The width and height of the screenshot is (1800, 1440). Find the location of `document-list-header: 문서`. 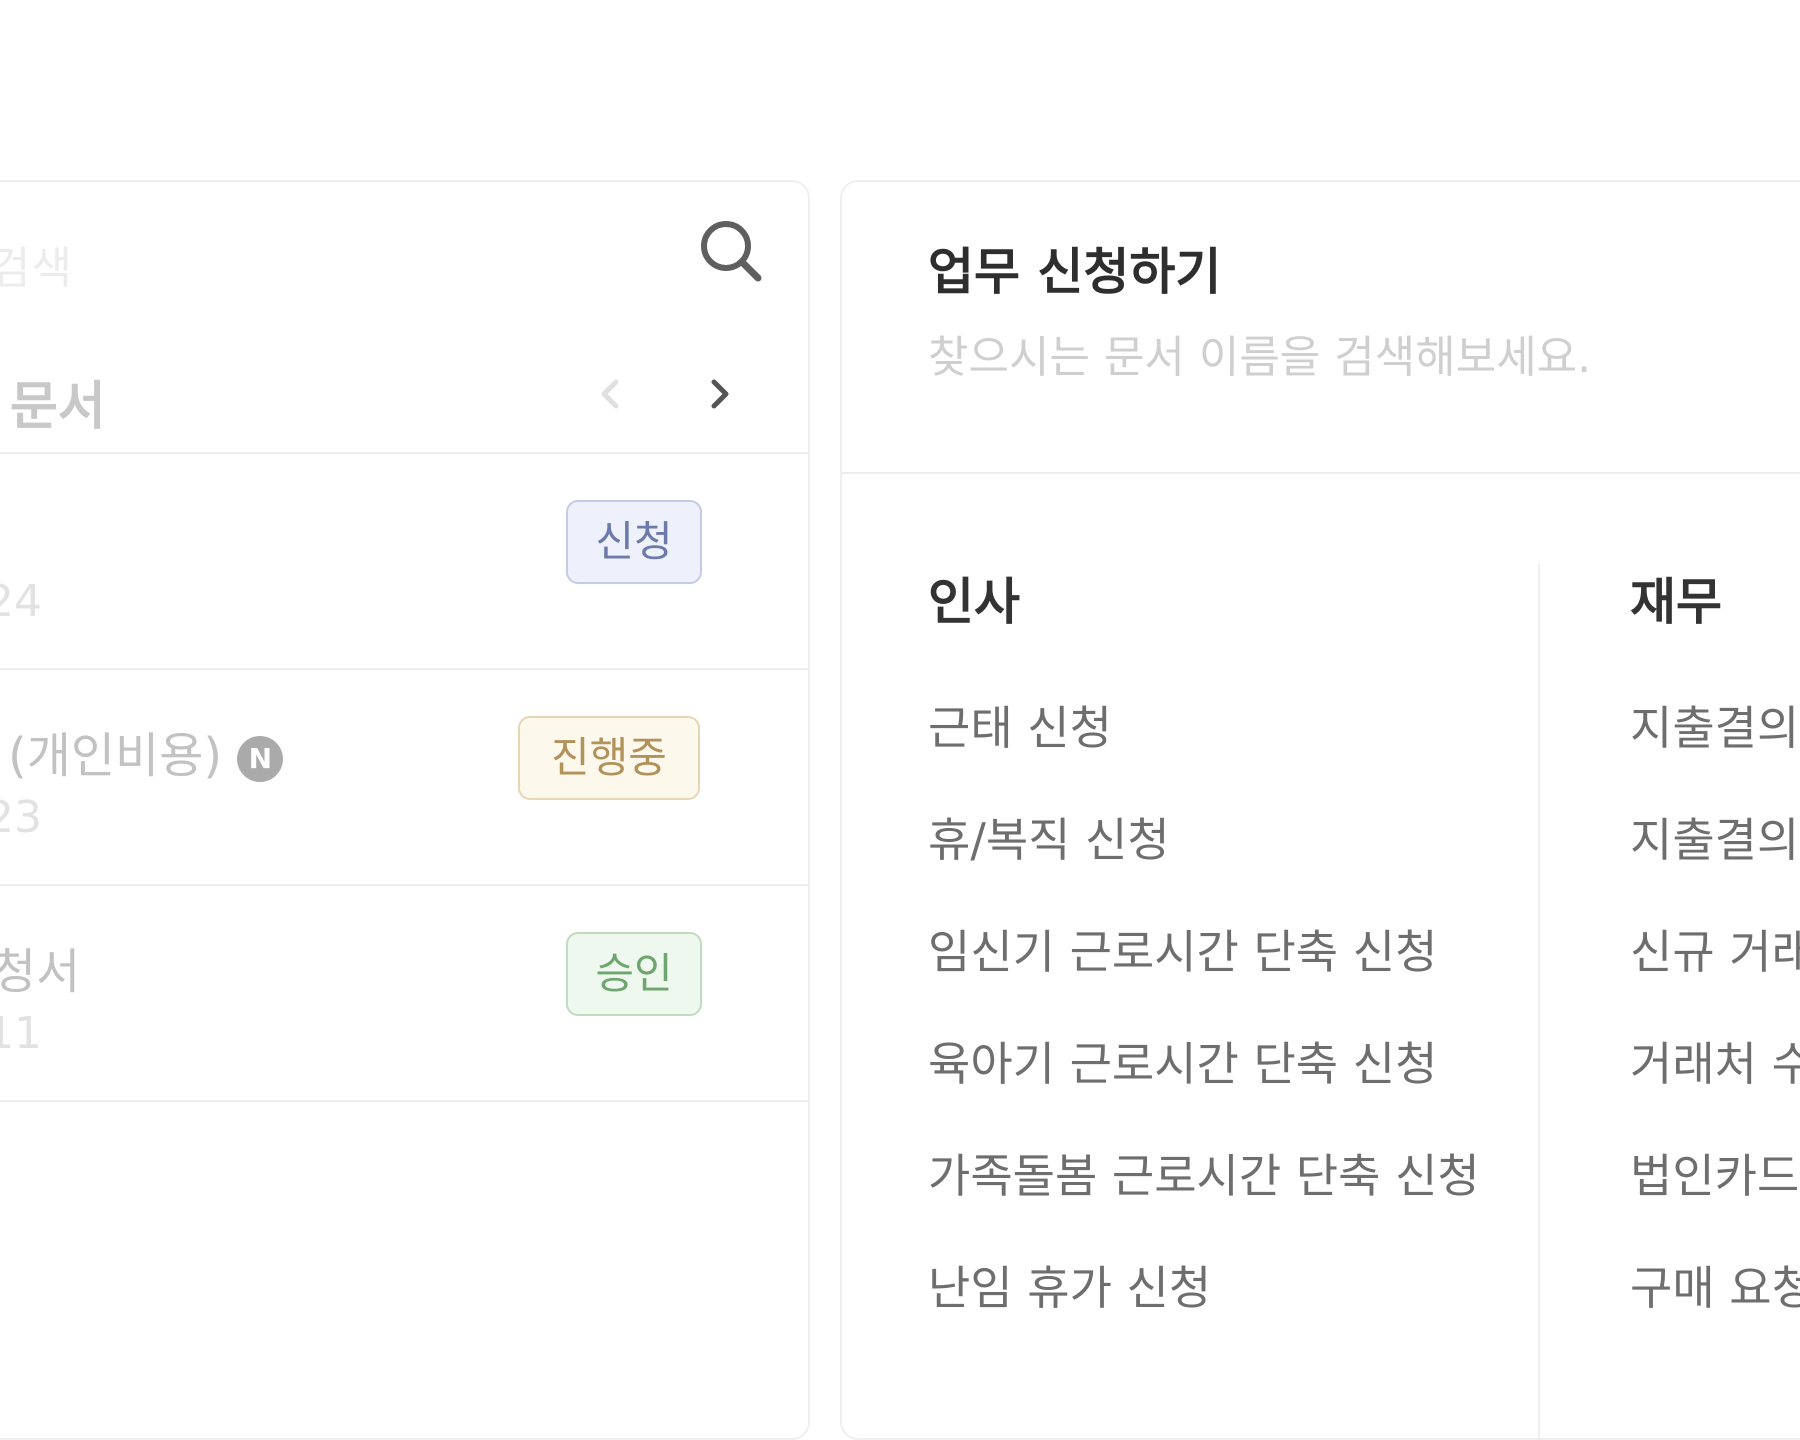

document-list-header: 문서 is located at coordinates (404, 393).